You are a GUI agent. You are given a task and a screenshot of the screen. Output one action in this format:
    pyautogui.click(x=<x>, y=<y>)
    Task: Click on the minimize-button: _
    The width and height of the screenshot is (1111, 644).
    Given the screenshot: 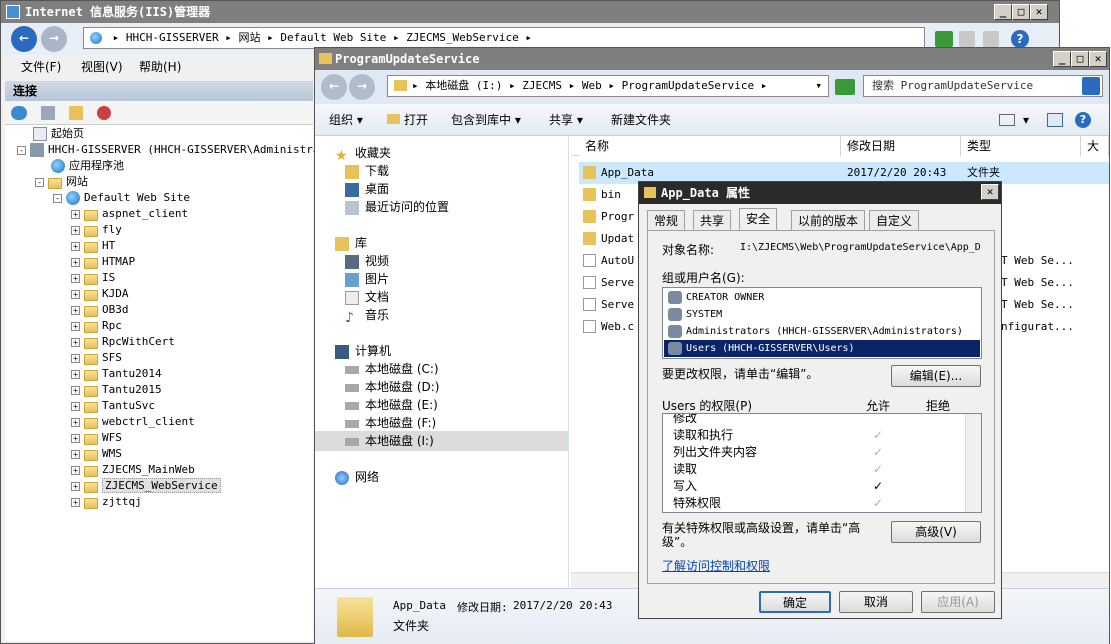 What is the action you would take?
    pyautogui.click(x=1062, y=59)
    